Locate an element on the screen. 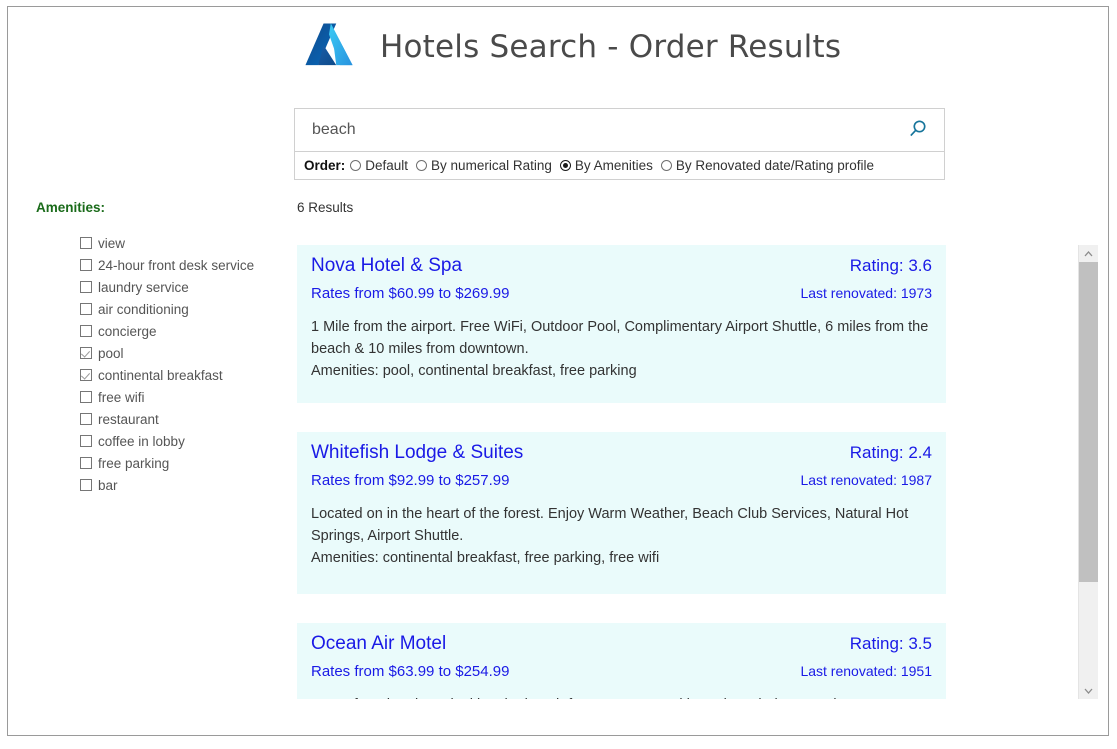  amenity-filter-laundry-service: laundry service is located at coordinates (180, 287).